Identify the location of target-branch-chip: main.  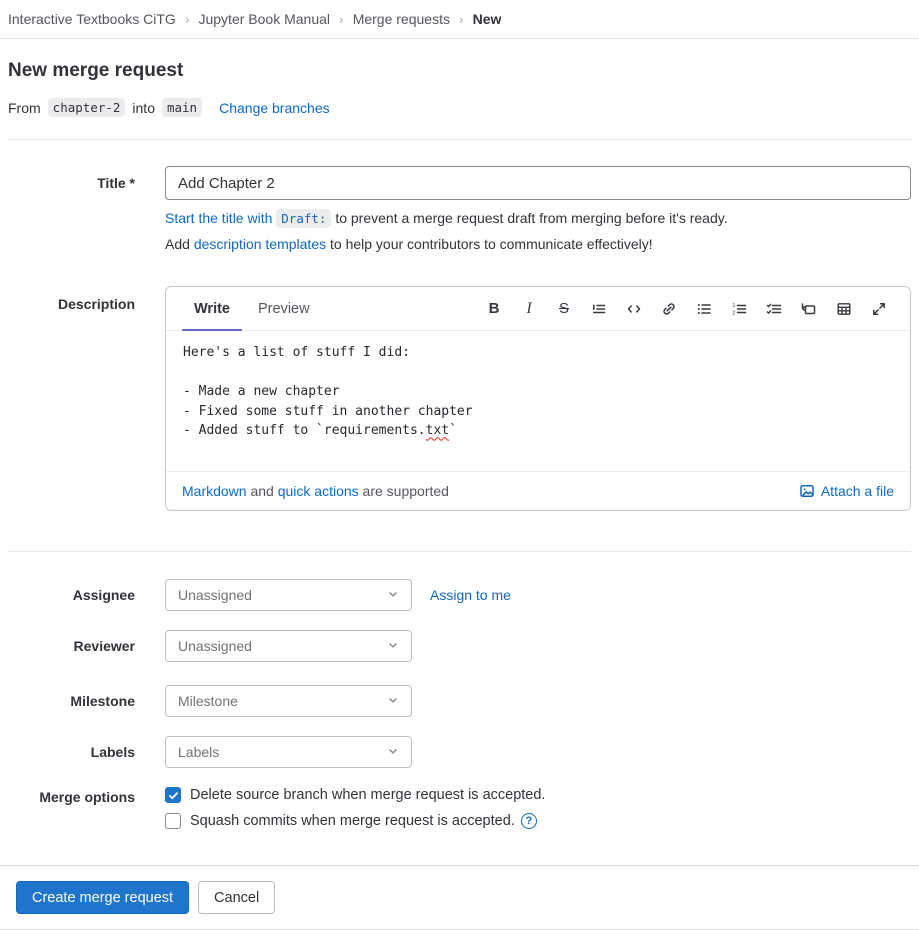
(182, 107).